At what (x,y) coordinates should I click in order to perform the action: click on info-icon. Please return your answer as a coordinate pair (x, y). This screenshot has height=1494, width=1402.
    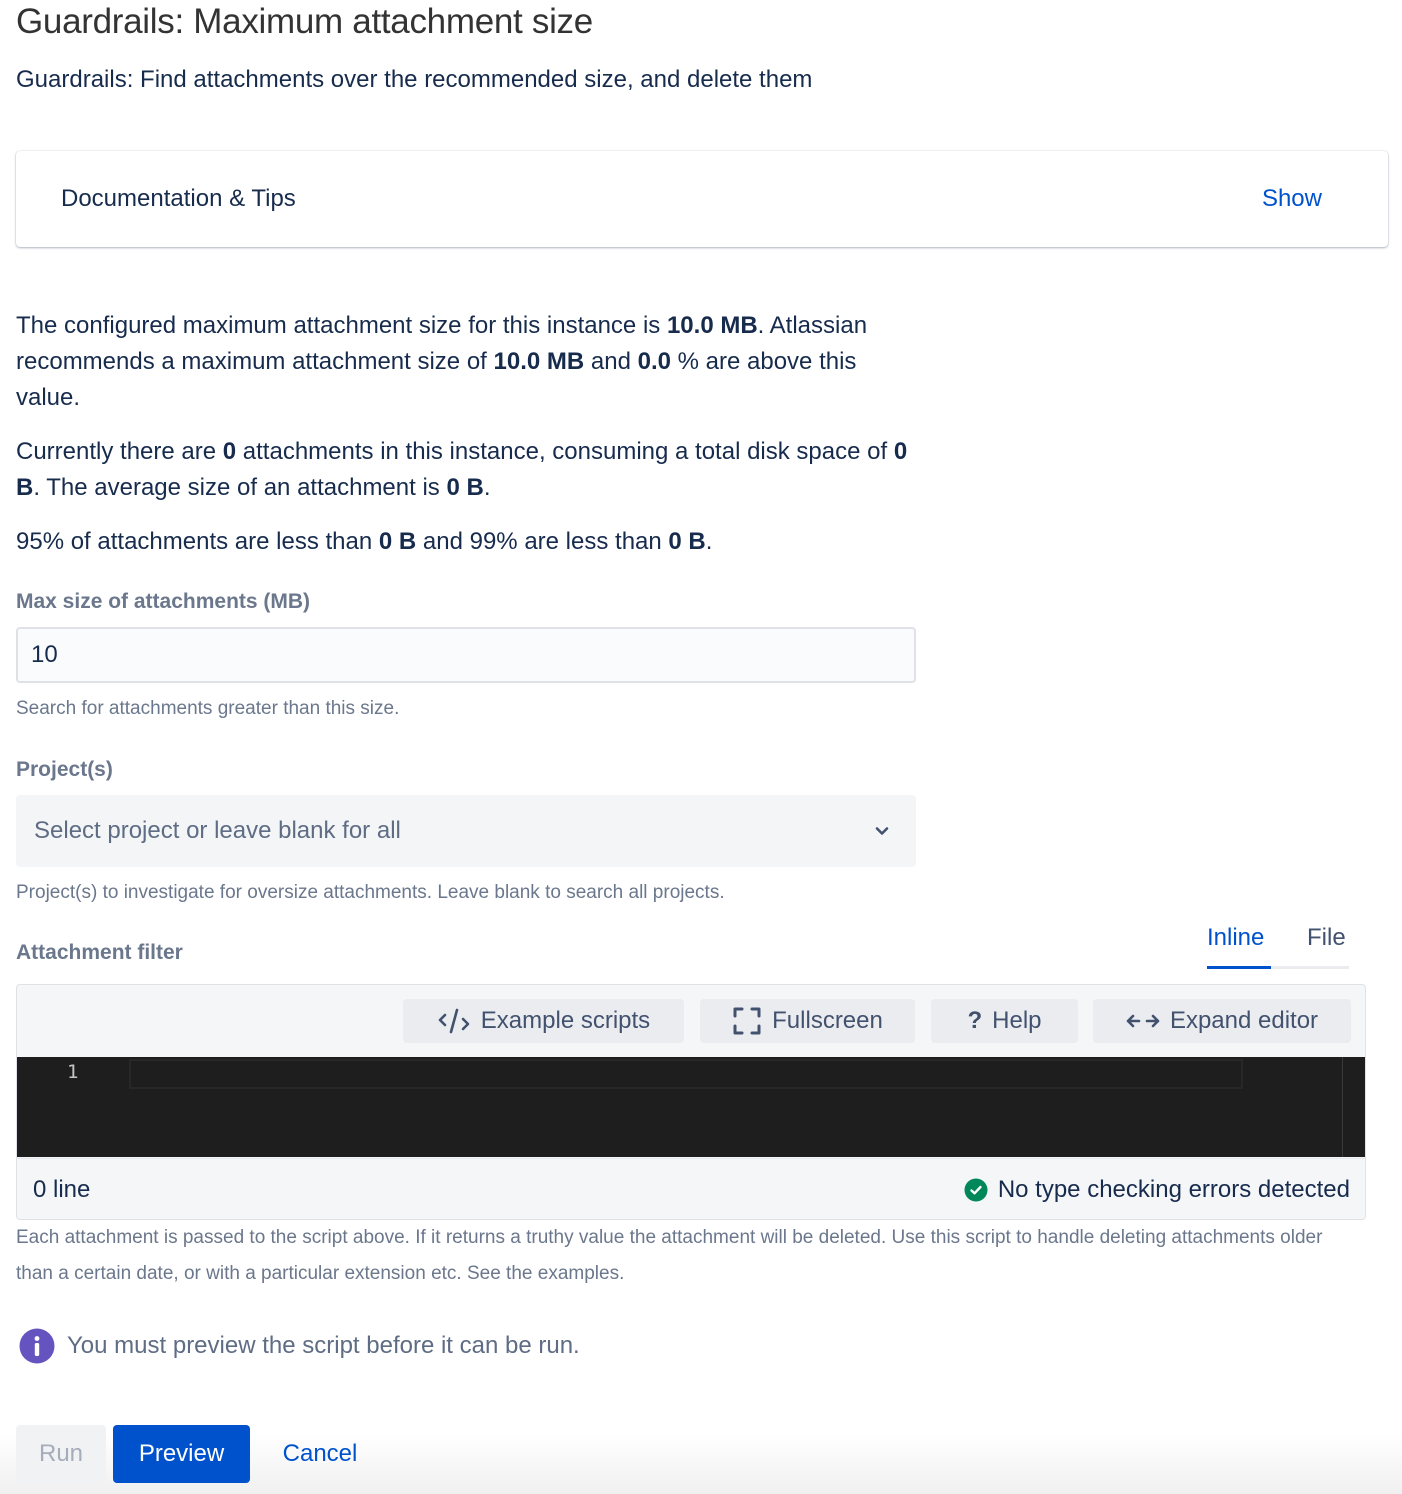
    Looking at the image, I should click on (37, 1346).